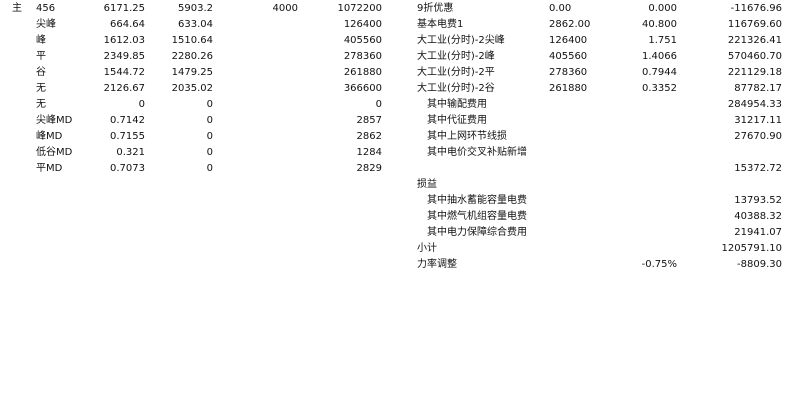 This screenshot has width=790, height=417. What do you see at coordinates (477, 232) in the screenshot?
I see `charge-label-cell: 其中电力保障综合费用` at bounding box center [477, 232].